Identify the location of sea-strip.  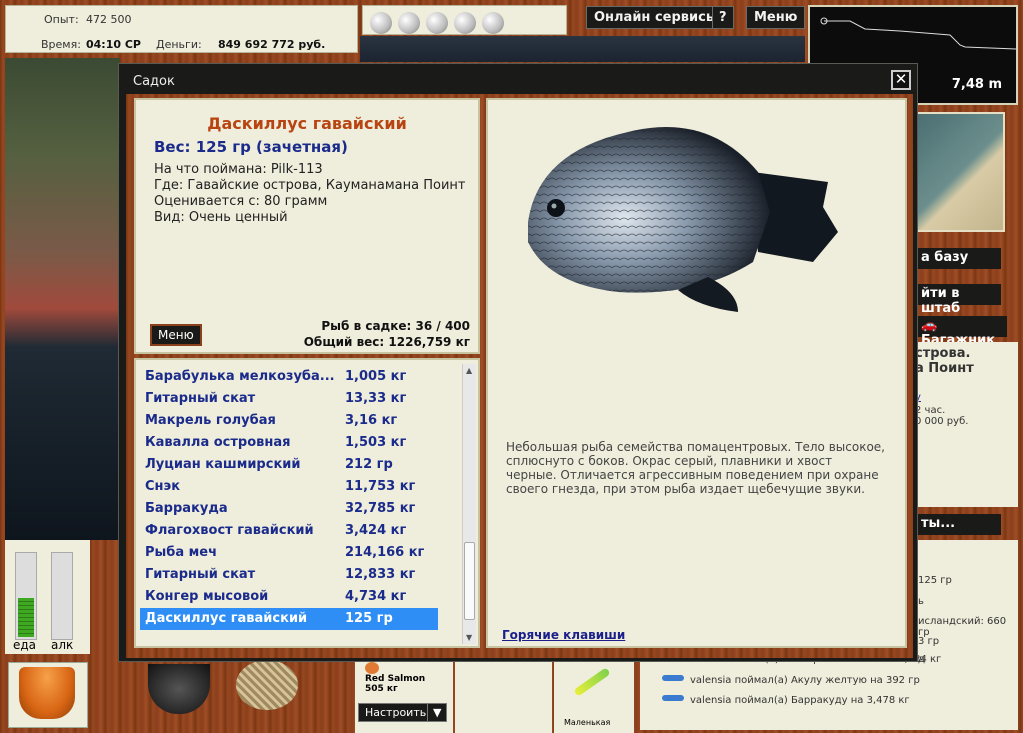
(582, 49).